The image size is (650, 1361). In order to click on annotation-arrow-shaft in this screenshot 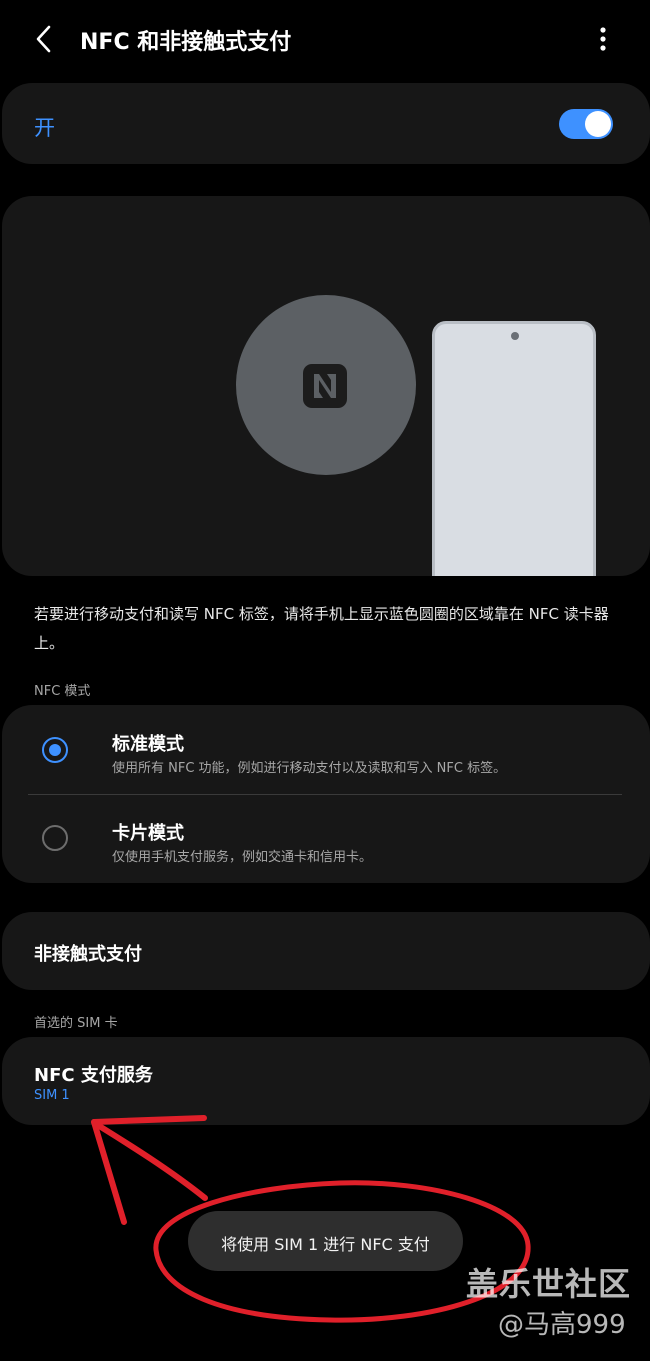, I will do `click(150, 1161)`.